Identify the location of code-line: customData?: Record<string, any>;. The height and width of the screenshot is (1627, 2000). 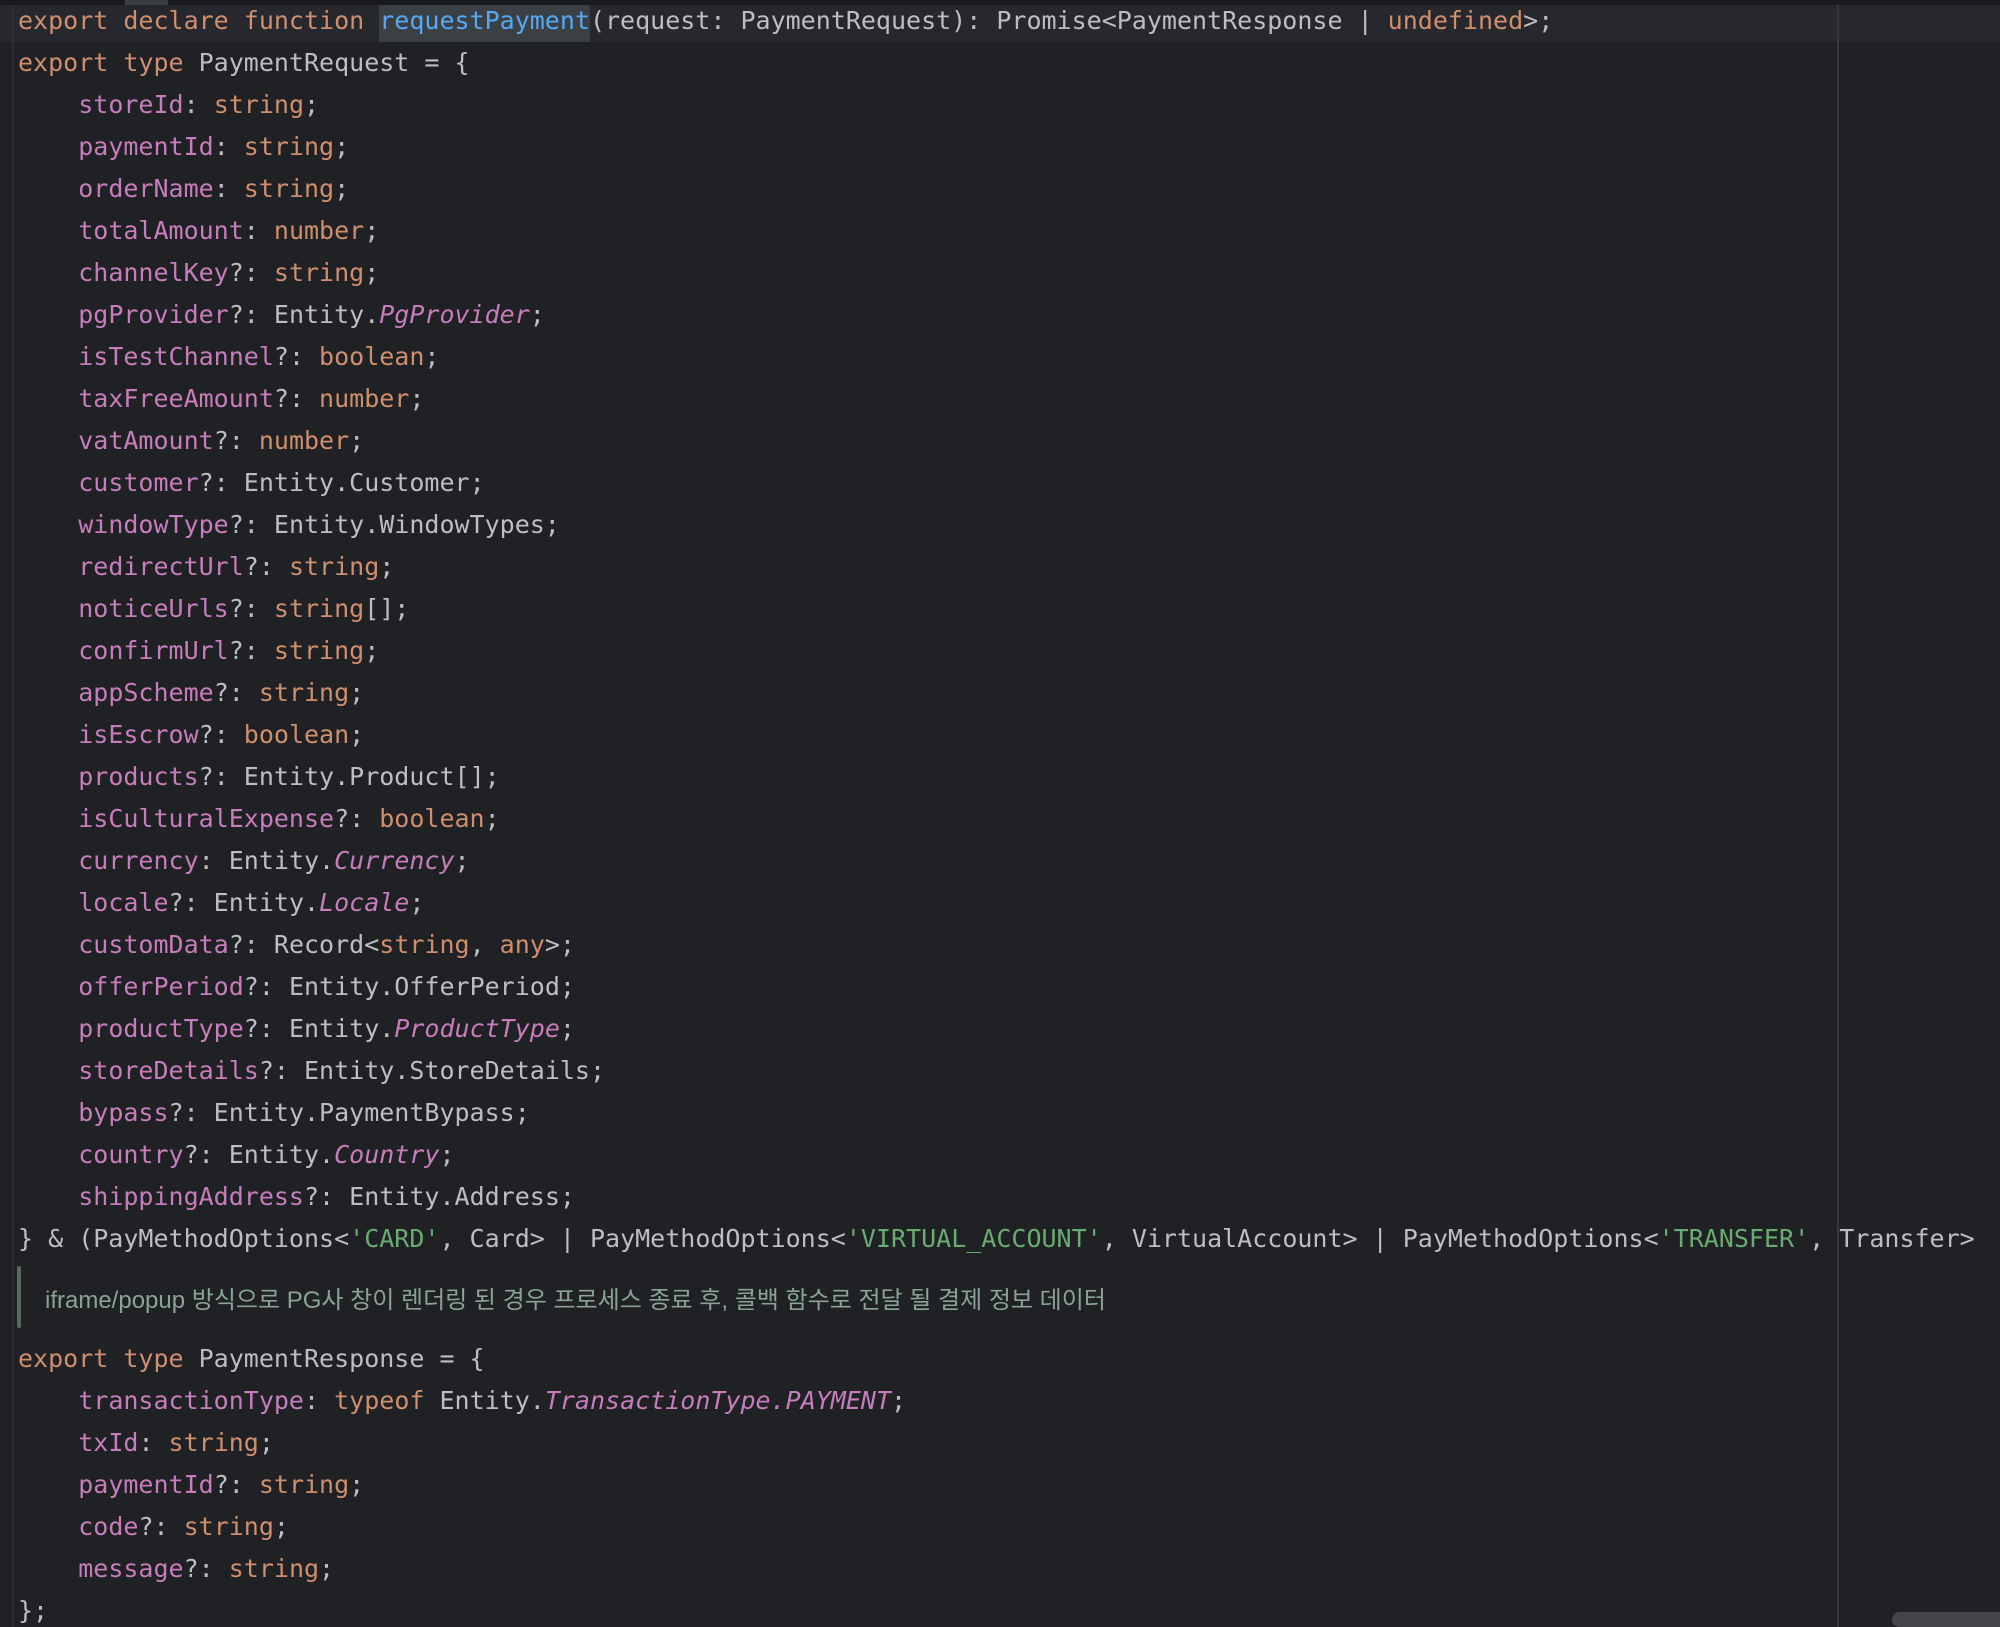
(1000, 945).